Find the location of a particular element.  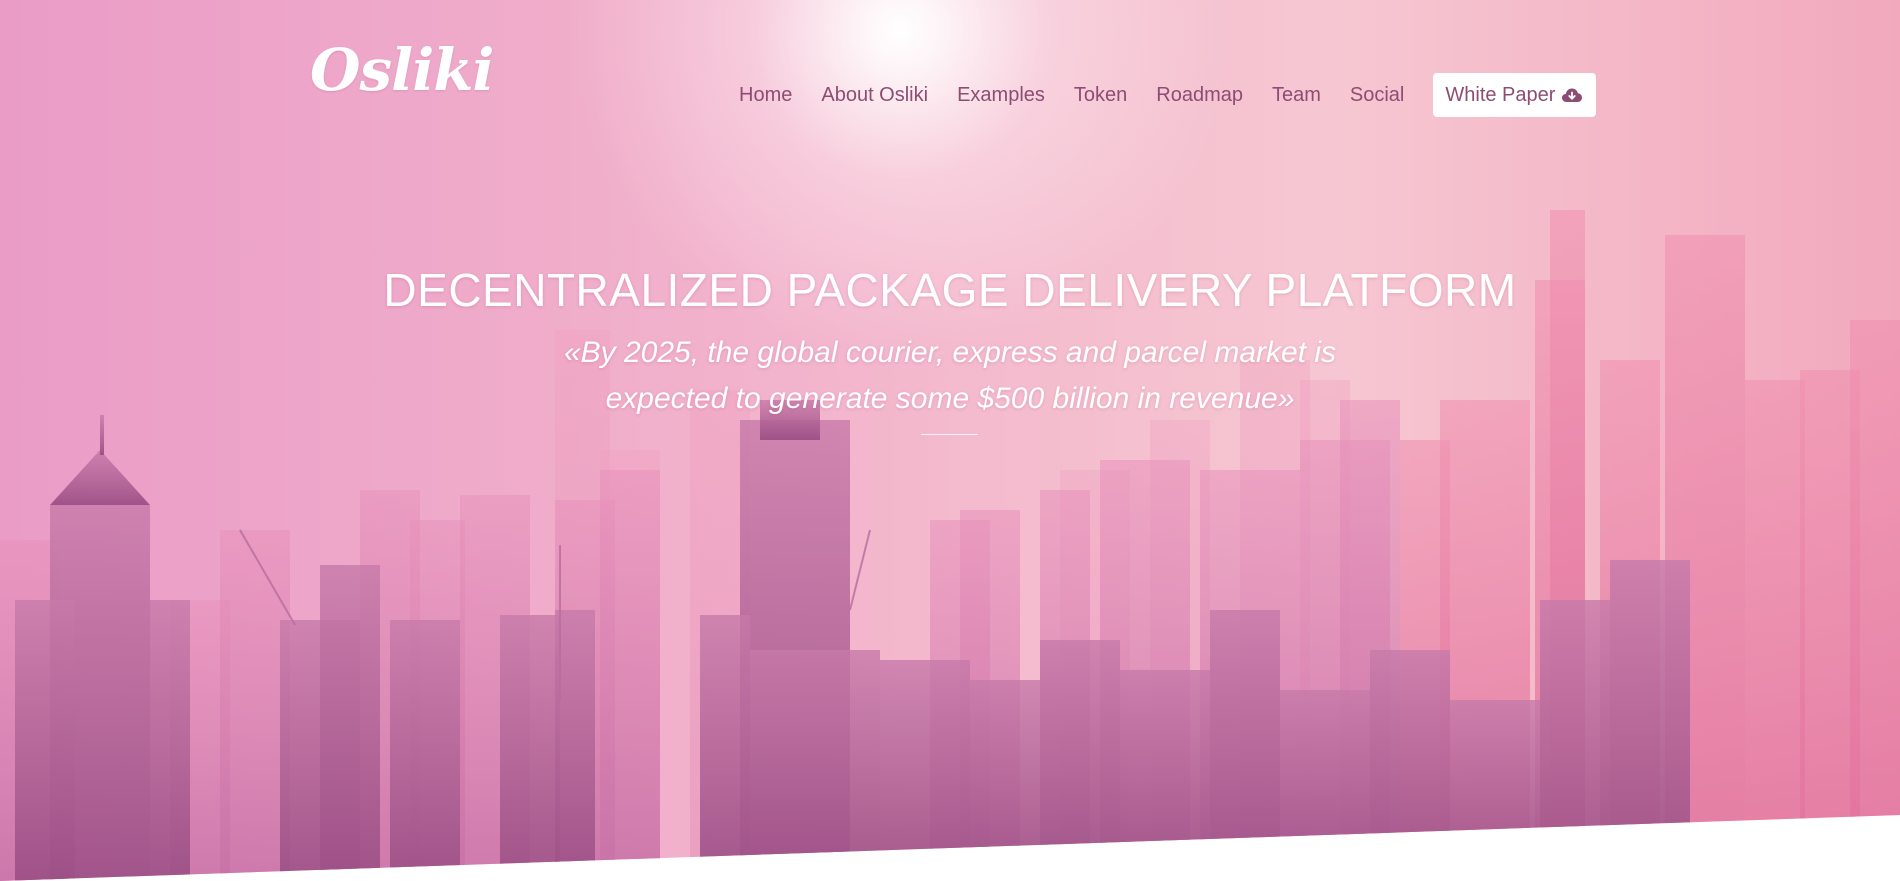

hero-title: DECENTRALIZED PACKAGE DELIVERY PLATFORM is located at coordinates (950, 289).